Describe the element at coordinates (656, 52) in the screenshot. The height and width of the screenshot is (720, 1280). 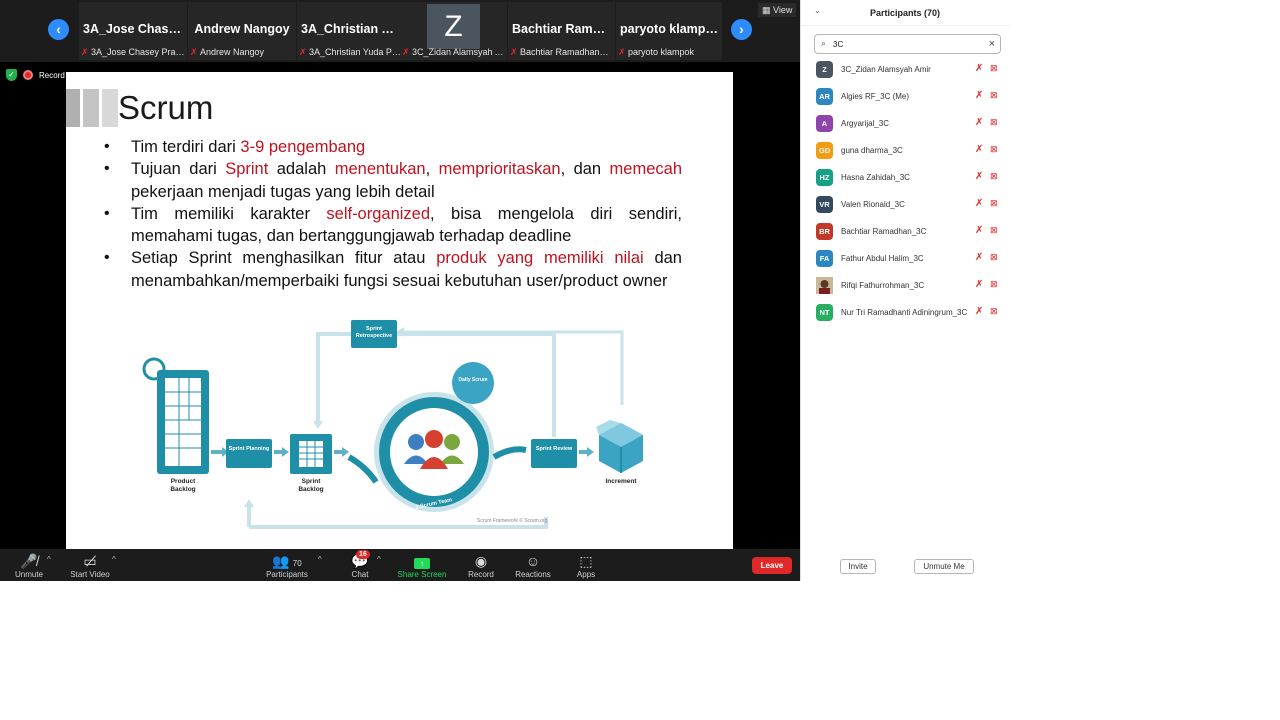
I see `tile-label: ✗ paryoto klampok` at that location.